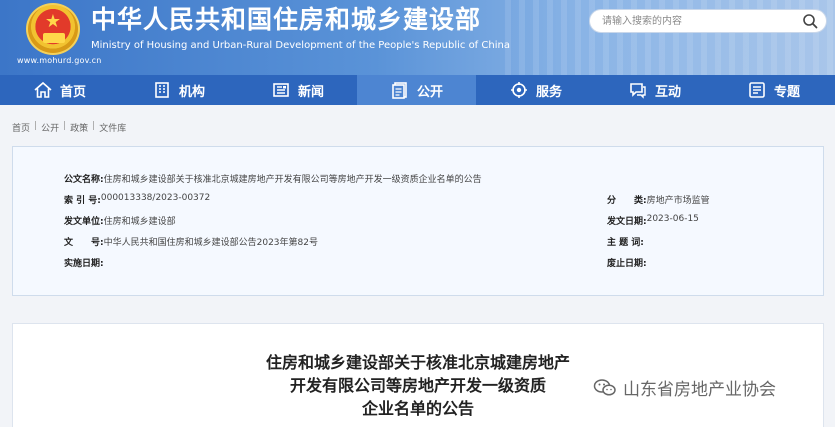 The width and height of the screenshot is (835, 427). I want to click on nav-item-topic: 专题, so click(773, 90).